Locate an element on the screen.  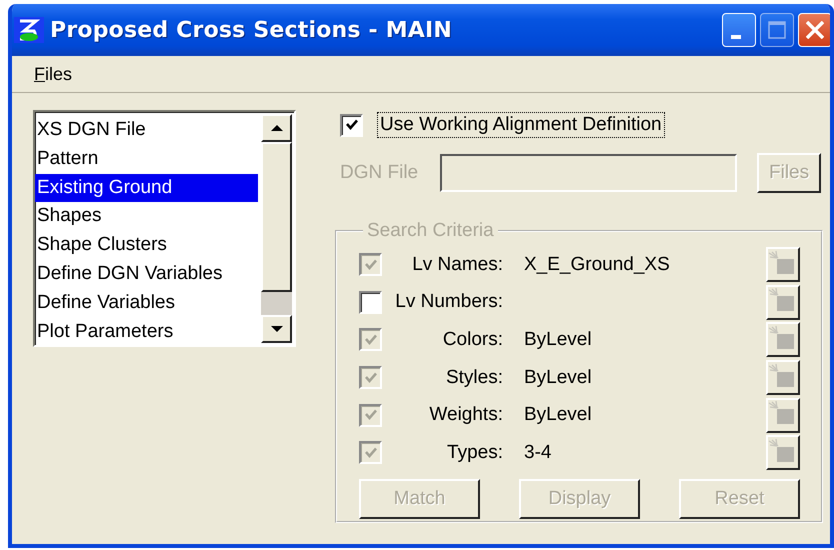
scroll-down-button is located at coordinates (276, 329).